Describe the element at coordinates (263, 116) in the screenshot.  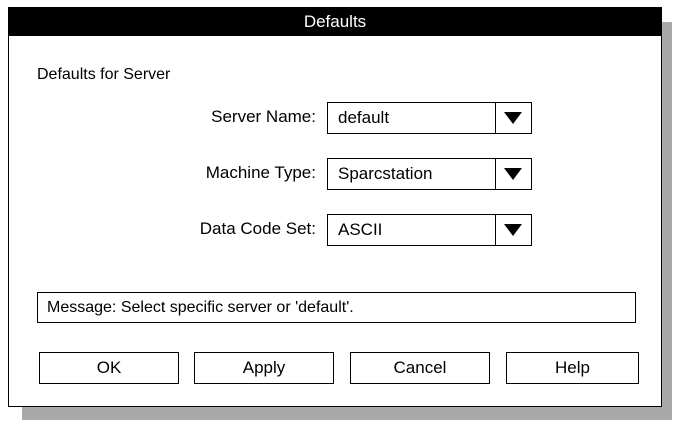
I see `server-name-label: Server Name:` at that location.